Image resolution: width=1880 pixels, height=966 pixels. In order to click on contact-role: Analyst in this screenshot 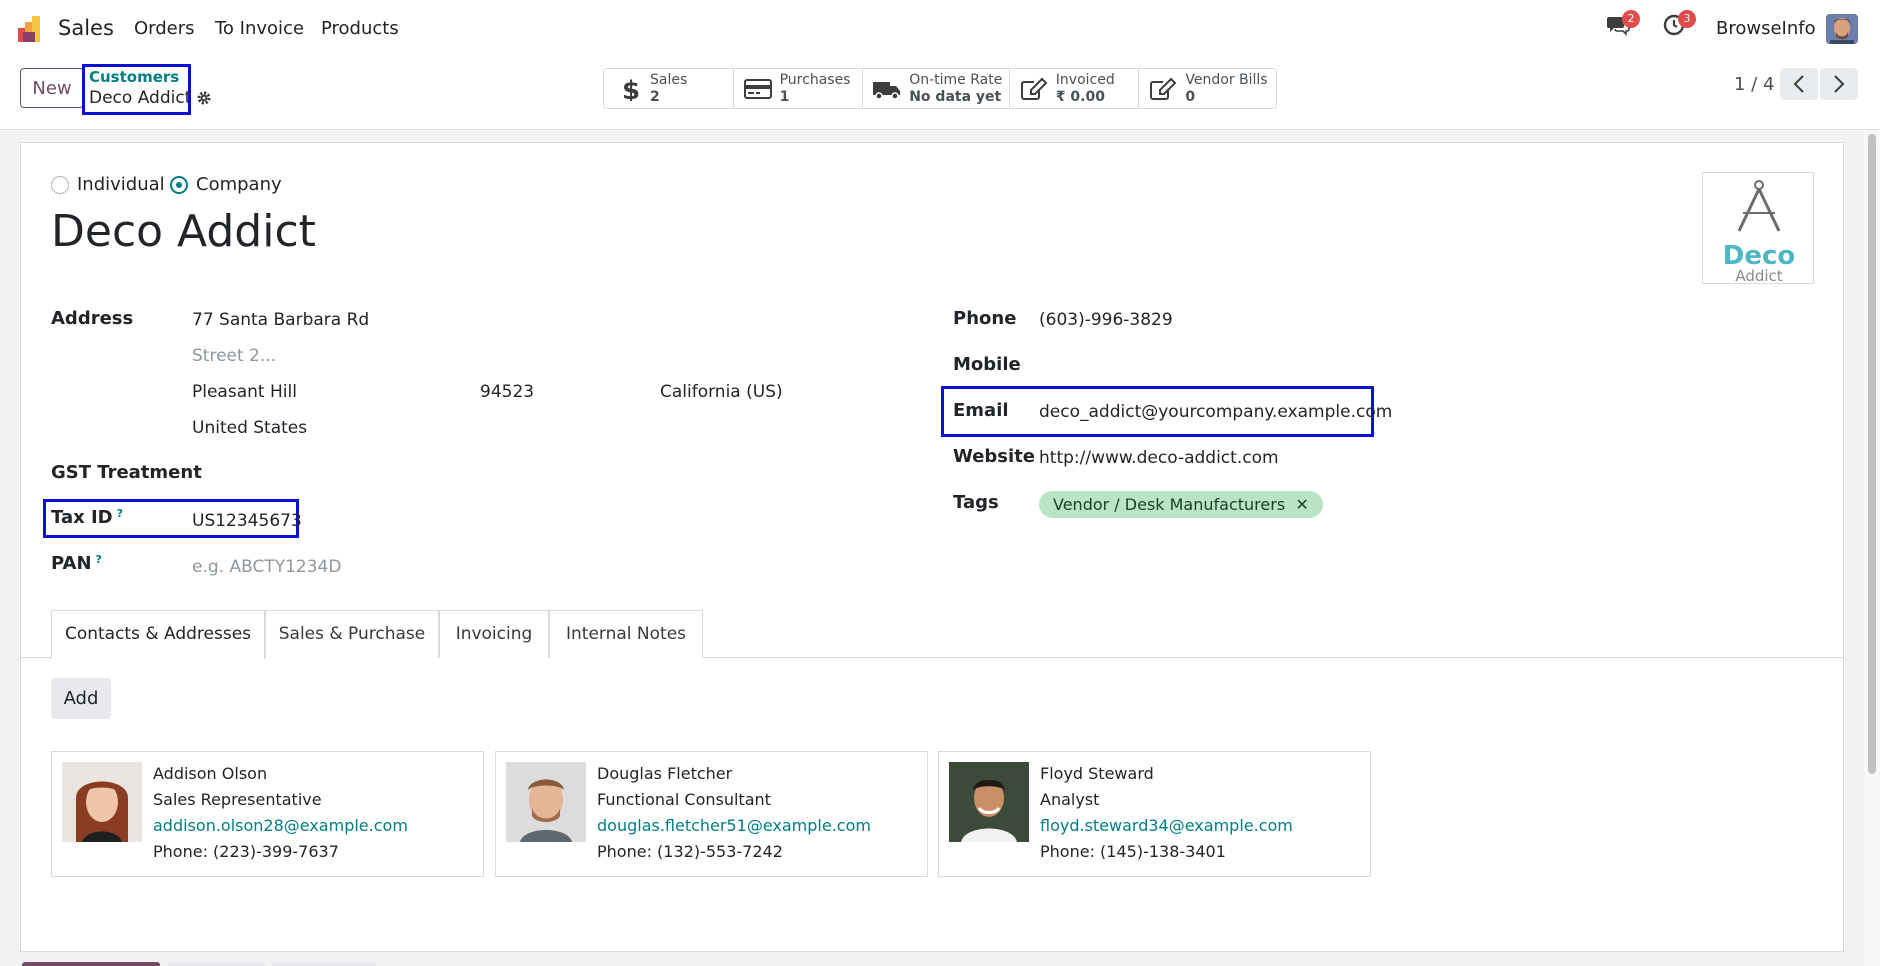, I will do `click(1070, 799)`.